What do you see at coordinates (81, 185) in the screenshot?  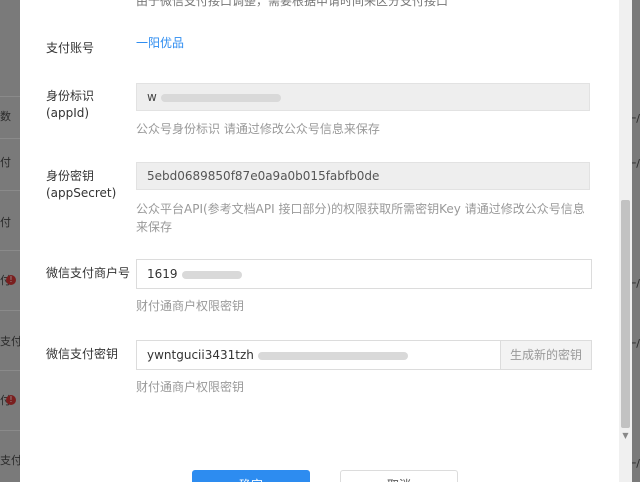 I see `appsecret-label: 身份密钥 (appSecret)` at bounding box center [81, 185].